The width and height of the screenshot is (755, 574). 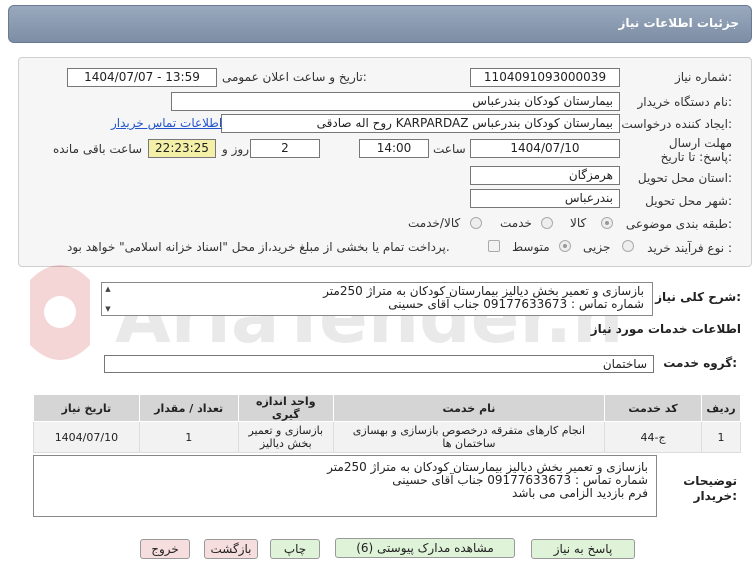 I want to click on buyer-contact-link: اطلاعات تماس خریدار, so click(x=166, y=123).